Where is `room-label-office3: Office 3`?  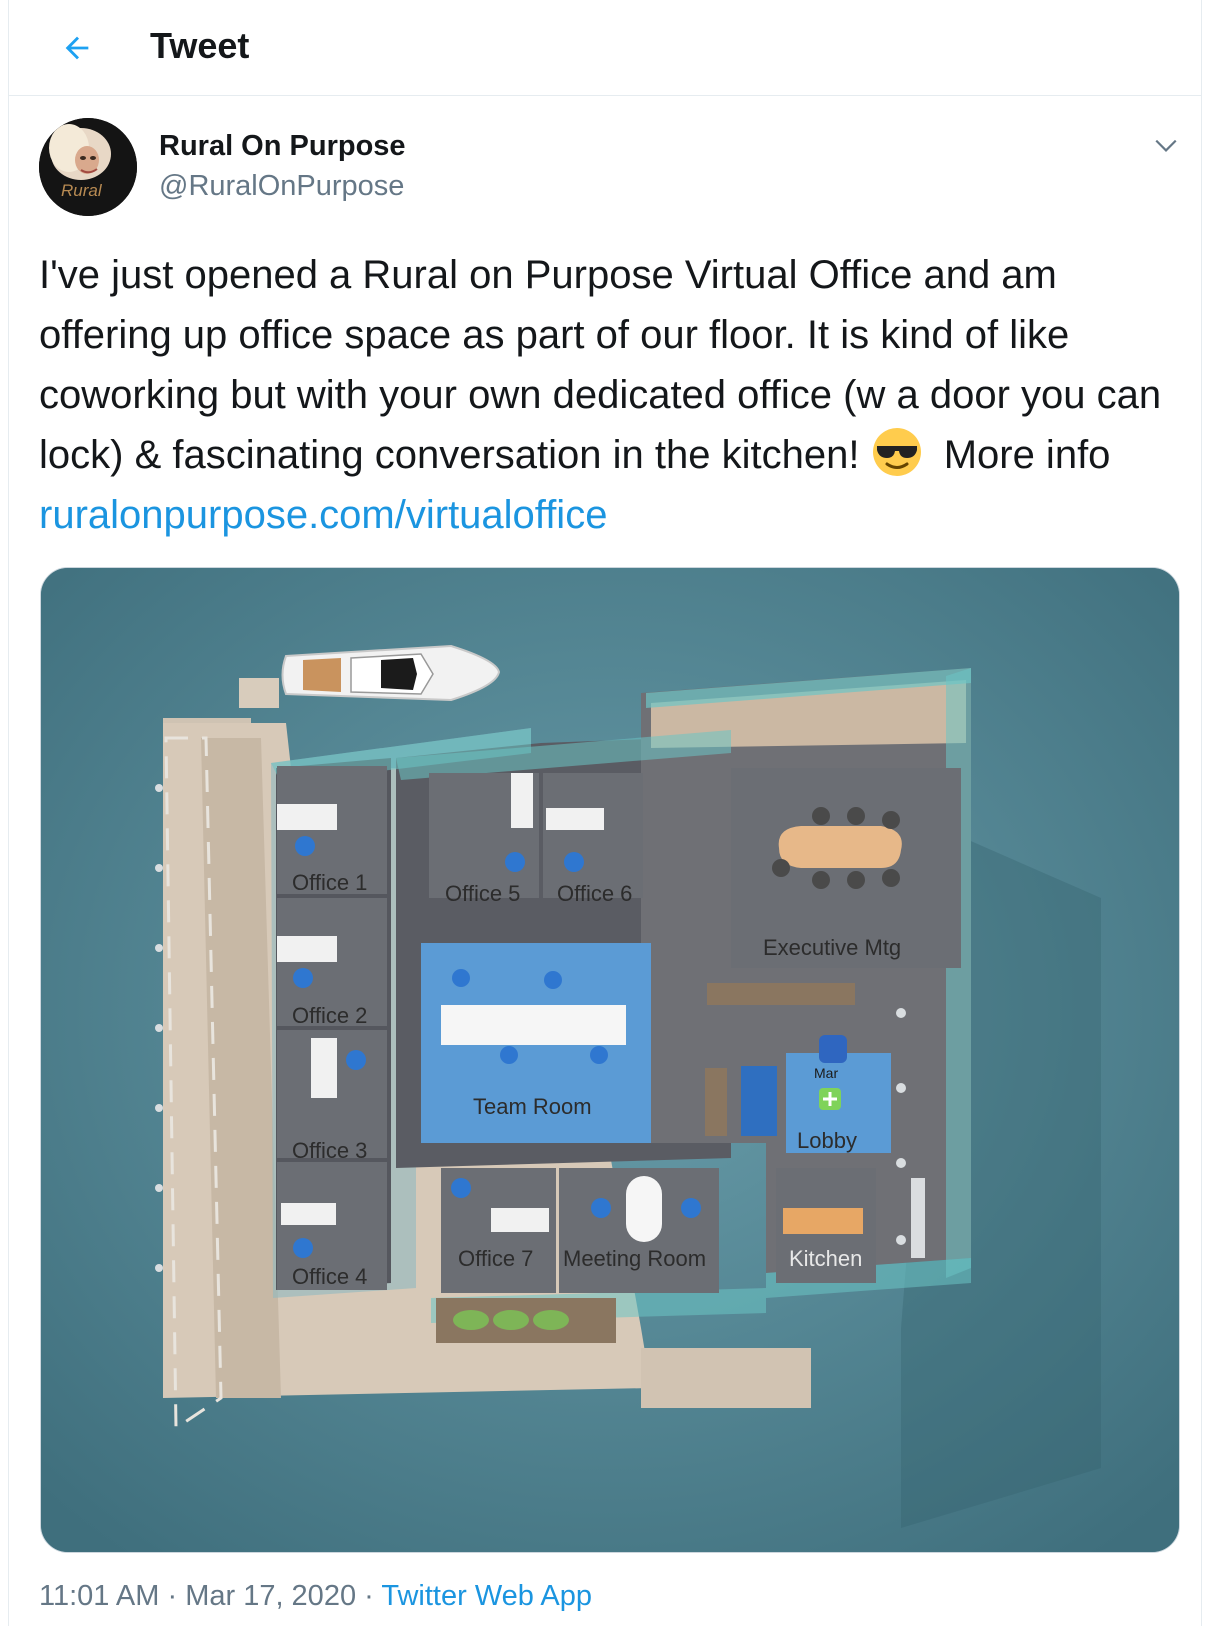
room-label-office3: Office 3 is located at coordinates (329, 1150).